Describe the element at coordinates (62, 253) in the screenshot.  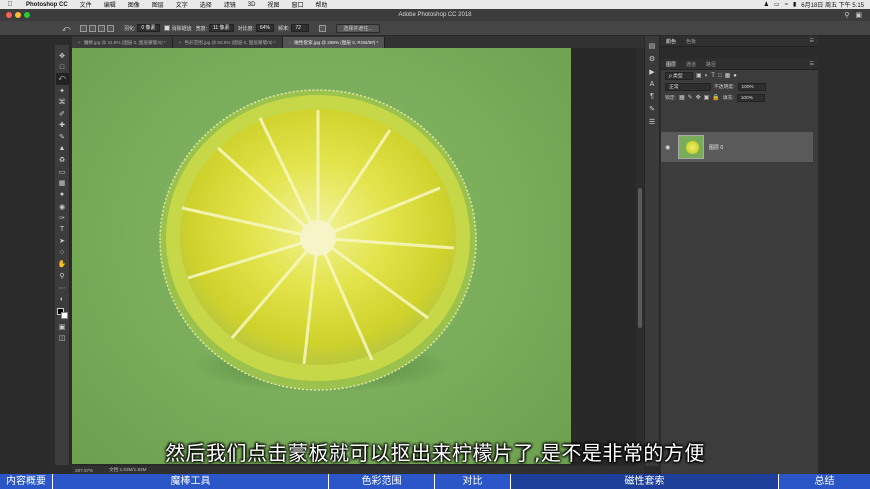
I see `shape-tool-icon: ○` at that location.